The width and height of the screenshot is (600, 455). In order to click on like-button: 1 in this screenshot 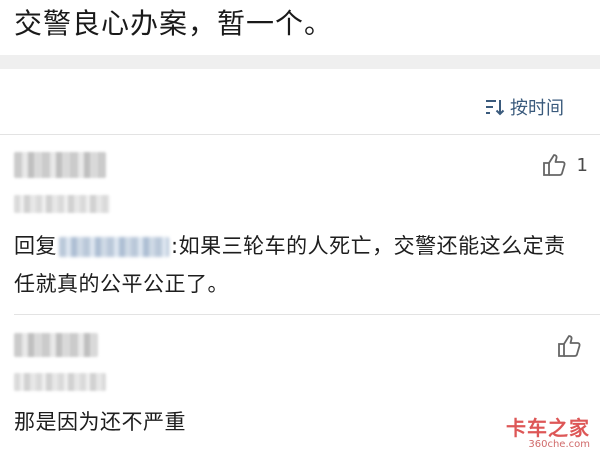, I will do `click(564, 165)`.